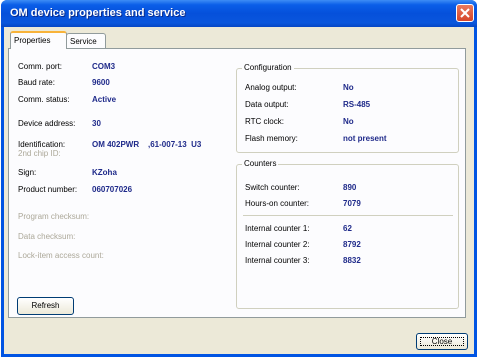 The width and height of the screenshot is (479, 358). Describe the element at coordinates (45, 306) in the screenshot. I see `refresh-button: Refresh` at that location.